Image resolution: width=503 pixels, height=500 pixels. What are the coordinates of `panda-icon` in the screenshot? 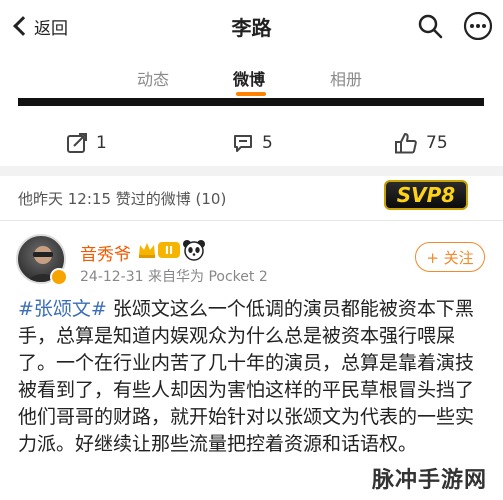 It's located at (194, 250).